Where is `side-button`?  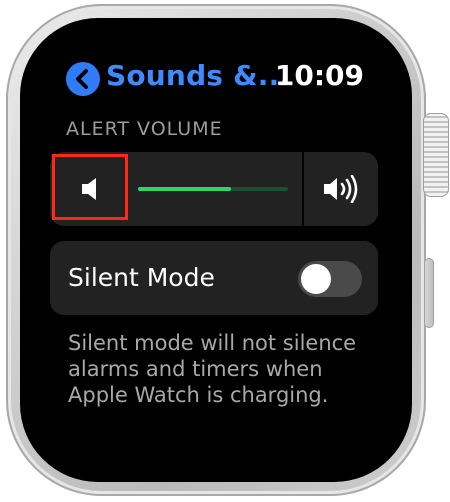 side-button is located at coordinates (429, 293).